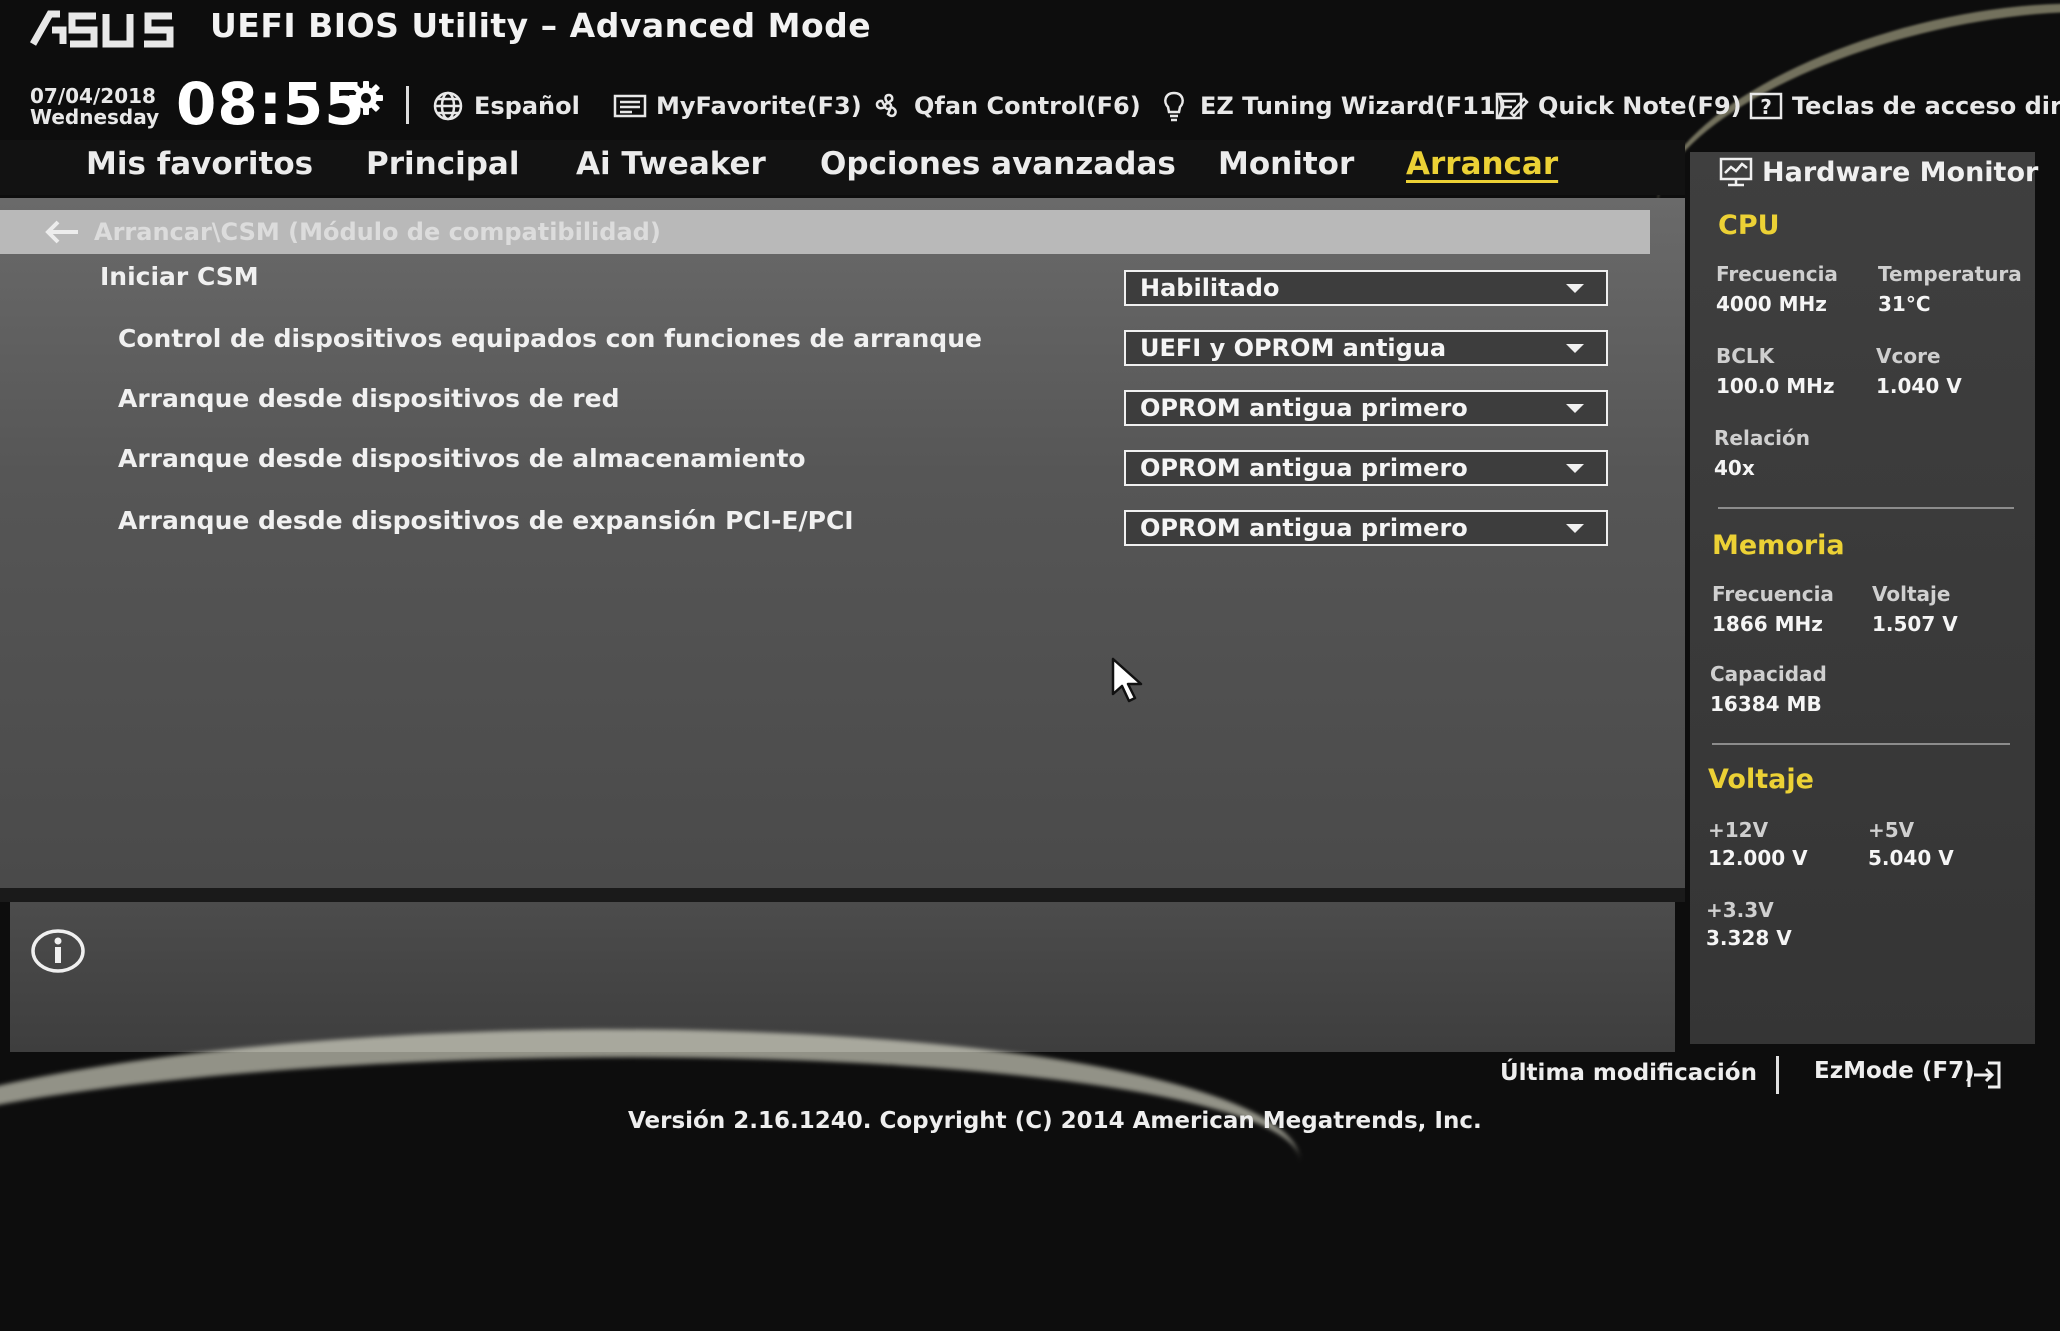  I want to click on last-modified-button: Última modificación, so click(1628, 1073).